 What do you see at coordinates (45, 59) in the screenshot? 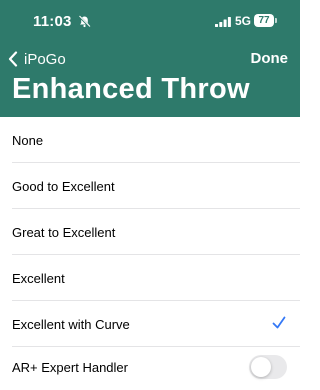
I see `back-label: iPoGo` at bounding box center [45, 59].